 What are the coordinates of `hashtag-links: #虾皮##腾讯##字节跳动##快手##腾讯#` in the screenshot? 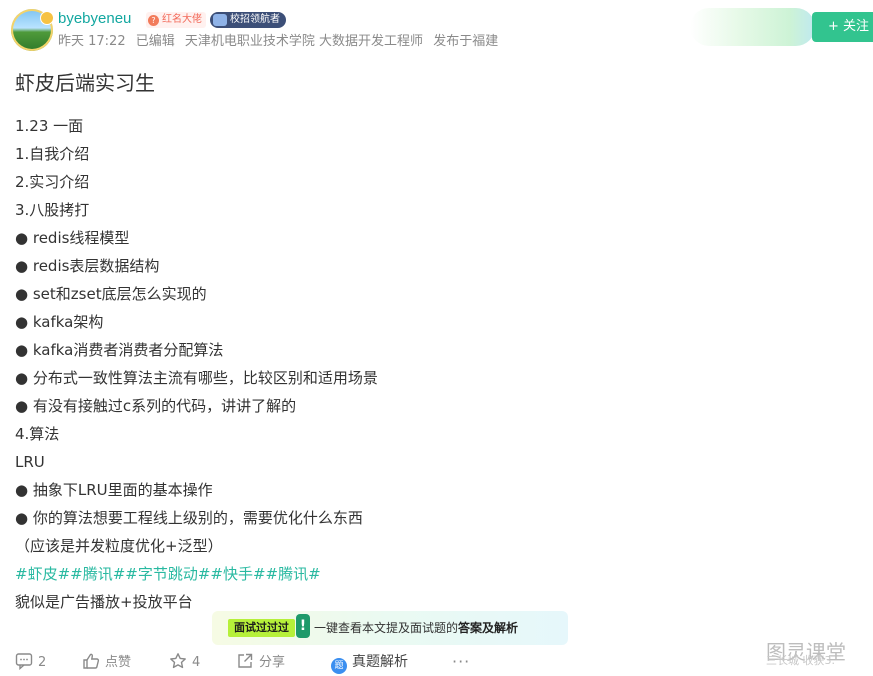 It's located at (435, 574).